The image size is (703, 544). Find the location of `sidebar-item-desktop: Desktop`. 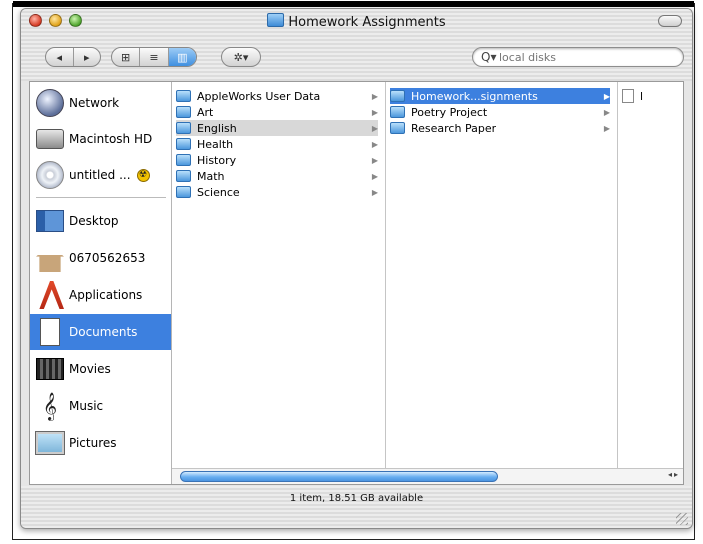

sidebar-item-desktop: Desktop is located at coordinates (100, 221).